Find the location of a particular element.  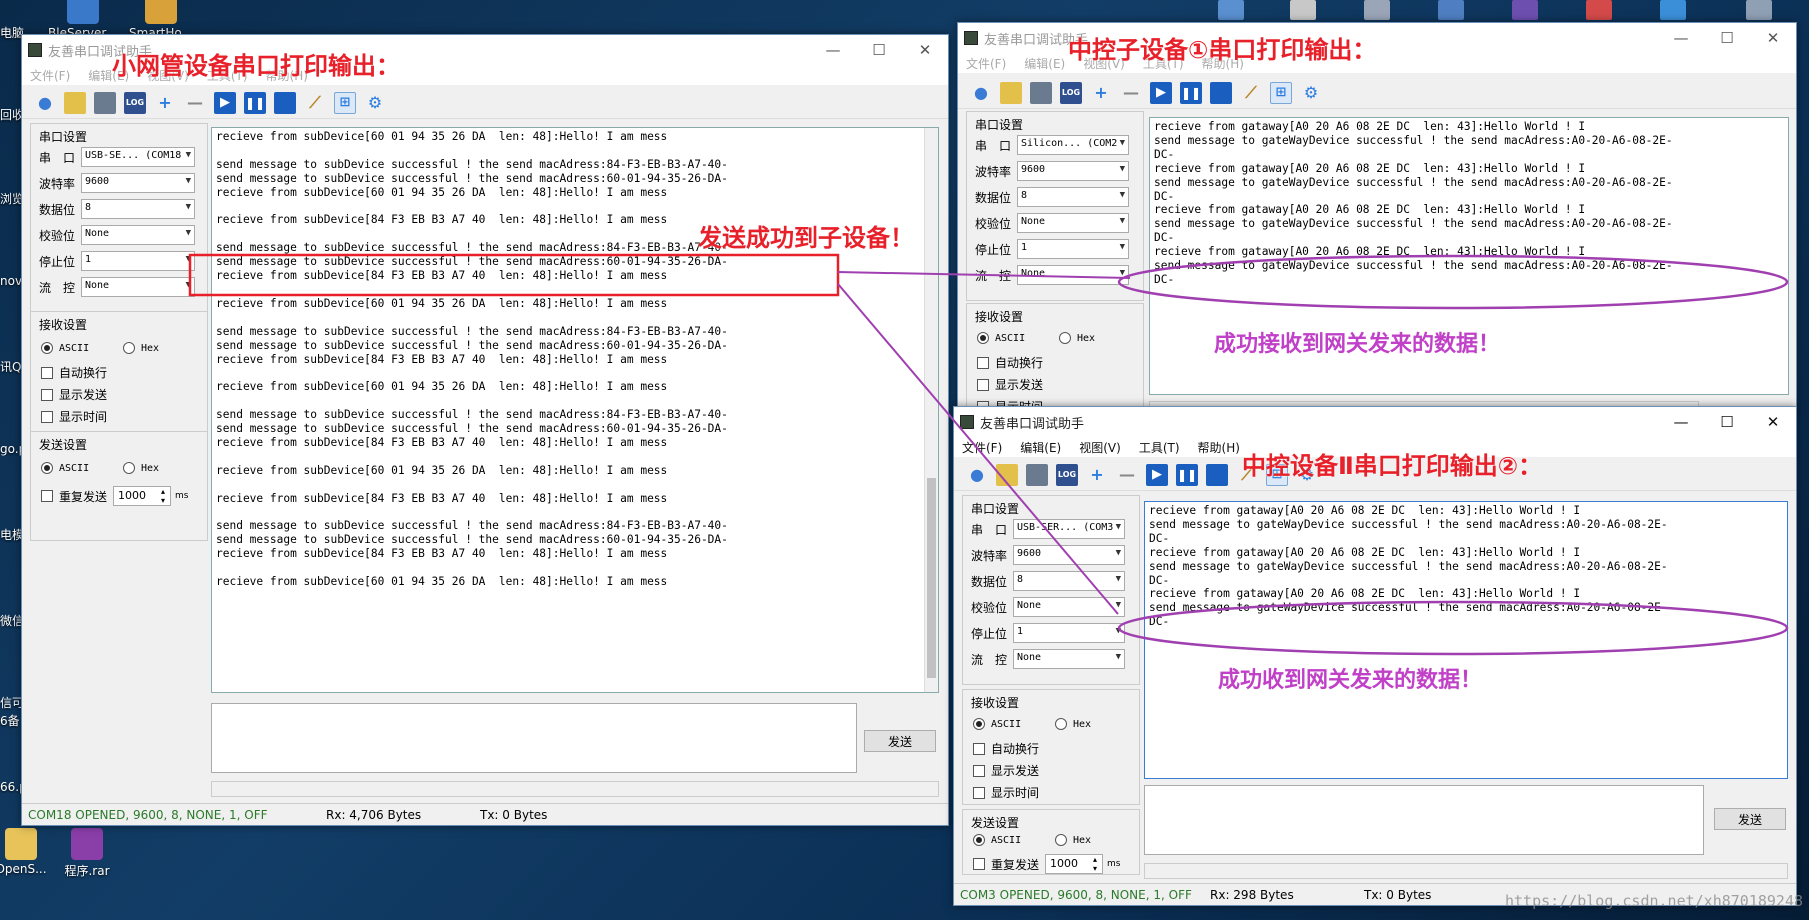

maximize-icon: ☐ is located at coordinates (879, 50).